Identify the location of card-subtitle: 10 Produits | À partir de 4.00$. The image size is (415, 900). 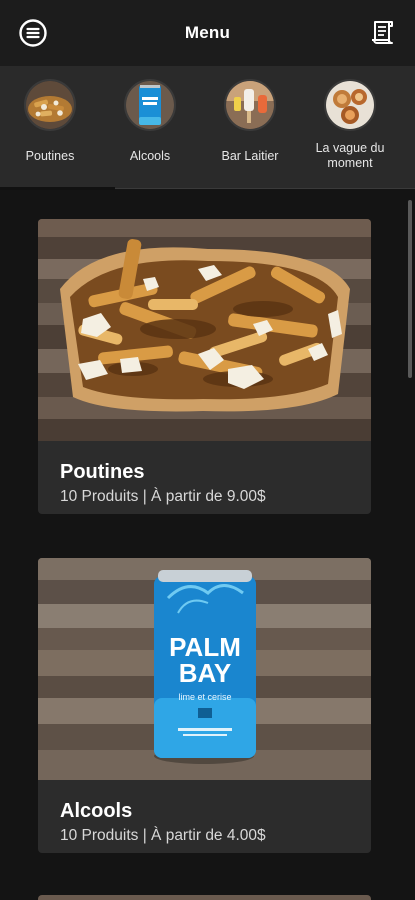
(163, 835).